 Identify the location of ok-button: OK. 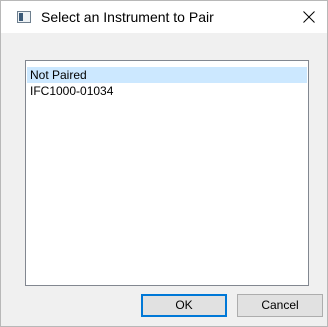
(184, 305).